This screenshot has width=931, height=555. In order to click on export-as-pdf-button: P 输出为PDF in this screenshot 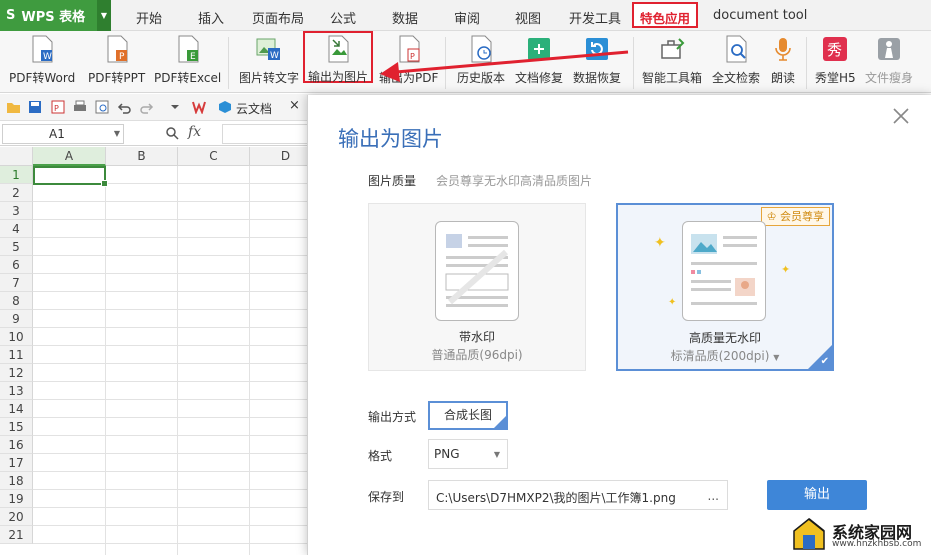, I will do `click(408, 61)`.